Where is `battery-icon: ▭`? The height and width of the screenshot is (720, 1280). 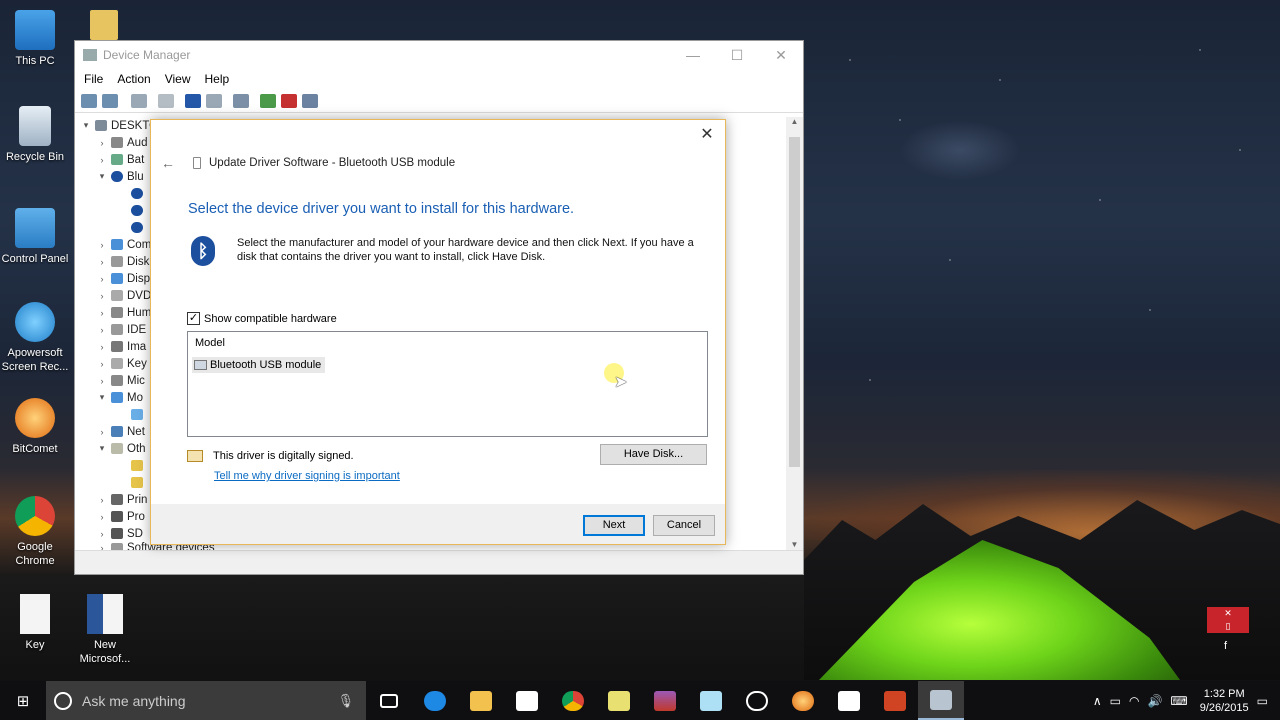 battery-icon: ▭ is located at coordinates (1115, 701).